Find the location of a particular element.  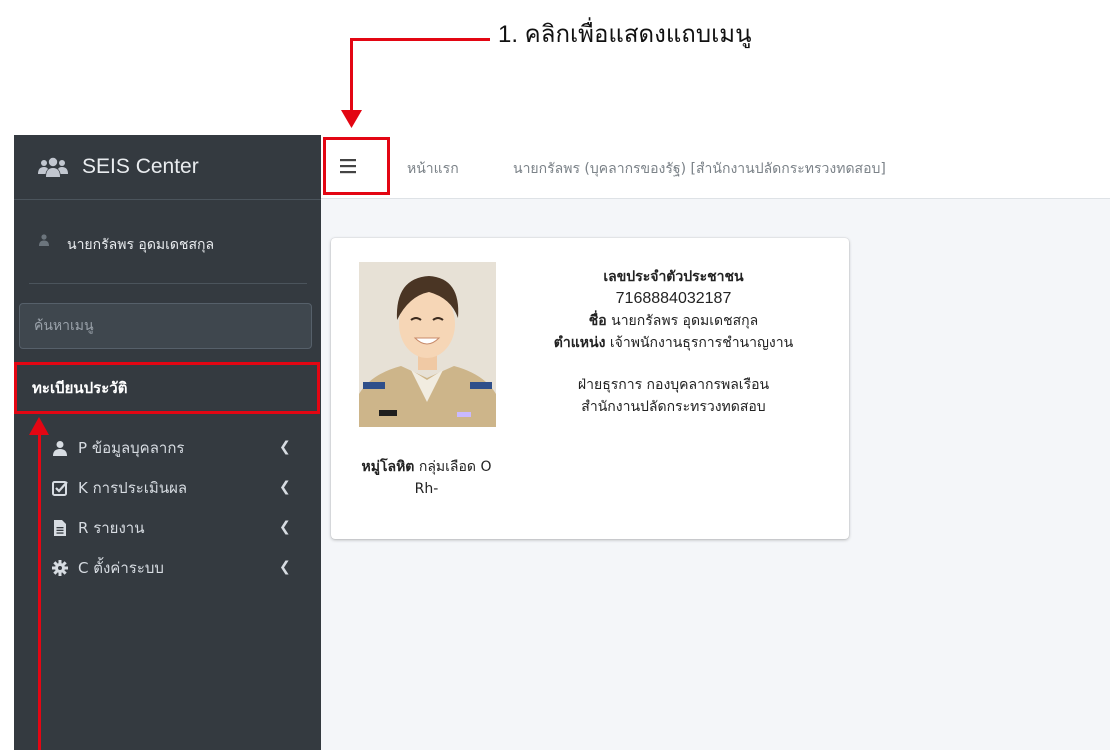

sidebar-item-report: R รายงาน ❮ is located at coordinates (167, 528).